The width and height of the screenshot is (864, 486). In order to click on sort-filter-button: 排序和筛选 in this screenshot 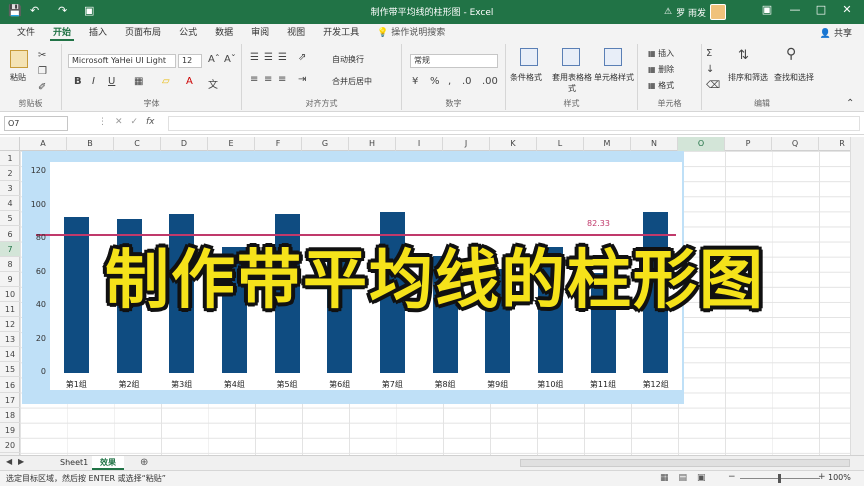, I will do `click(748, 77)`.